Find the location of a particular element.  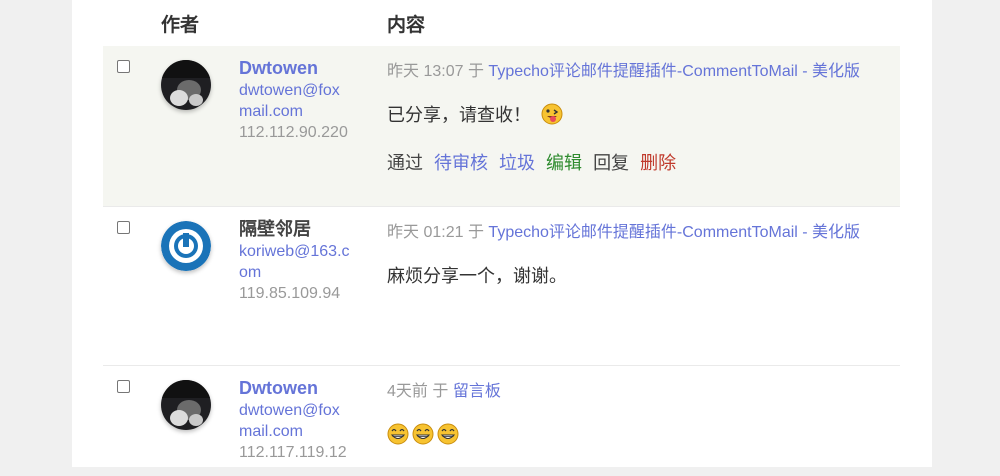

table-header: 作者 内容 is located at coordinates (502, 23).